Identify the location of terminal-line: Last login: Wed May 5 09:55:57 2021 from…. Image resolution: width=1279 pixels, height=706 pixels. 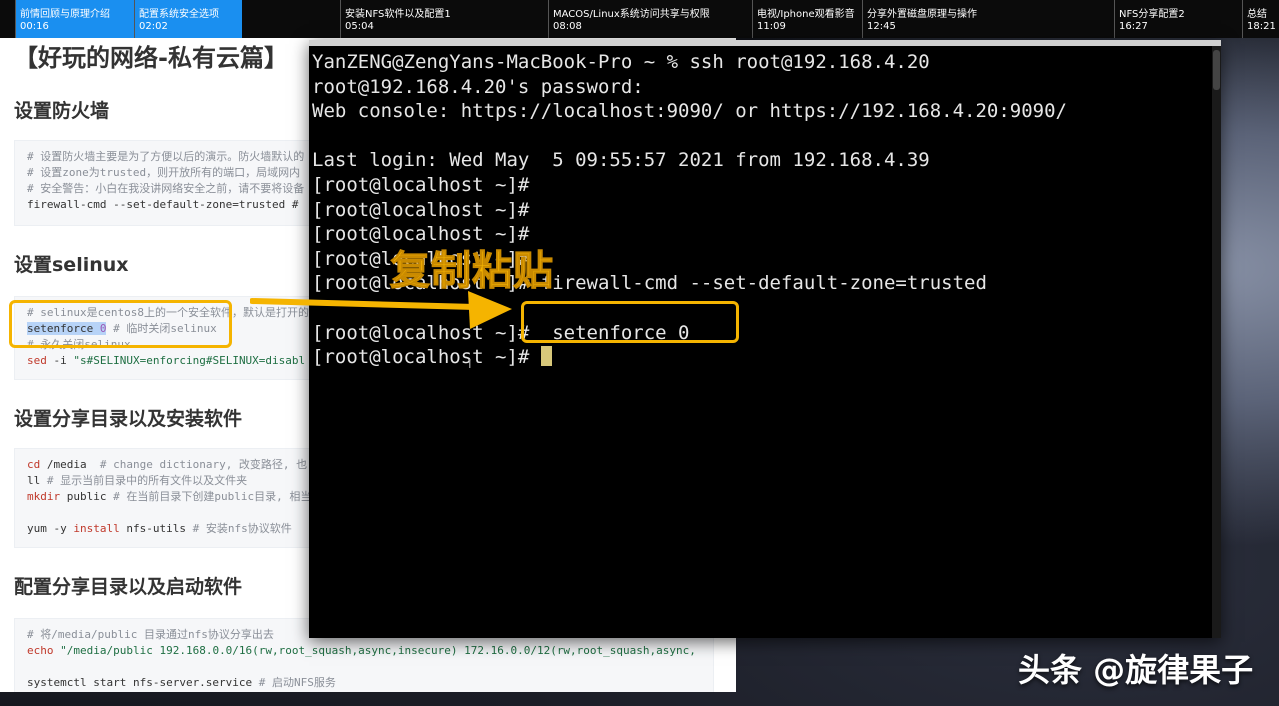
(621, 160).